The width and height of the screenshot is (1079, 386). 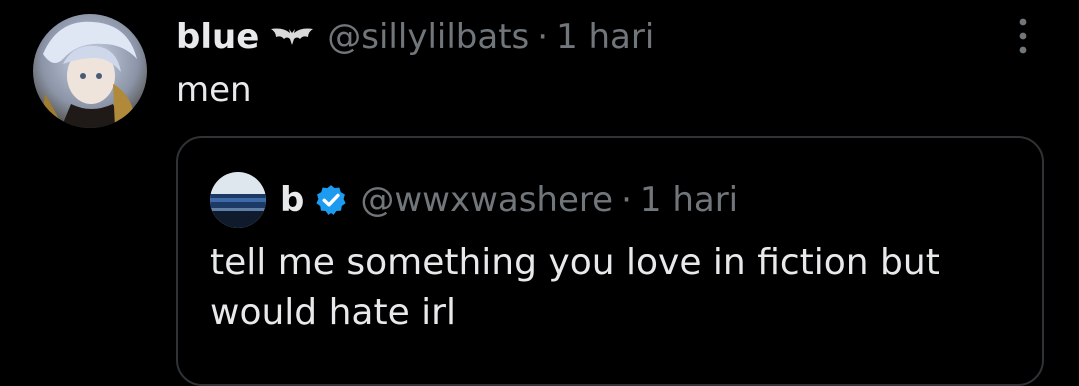 I want to click on avatar-image, so click(x=90, y=71).